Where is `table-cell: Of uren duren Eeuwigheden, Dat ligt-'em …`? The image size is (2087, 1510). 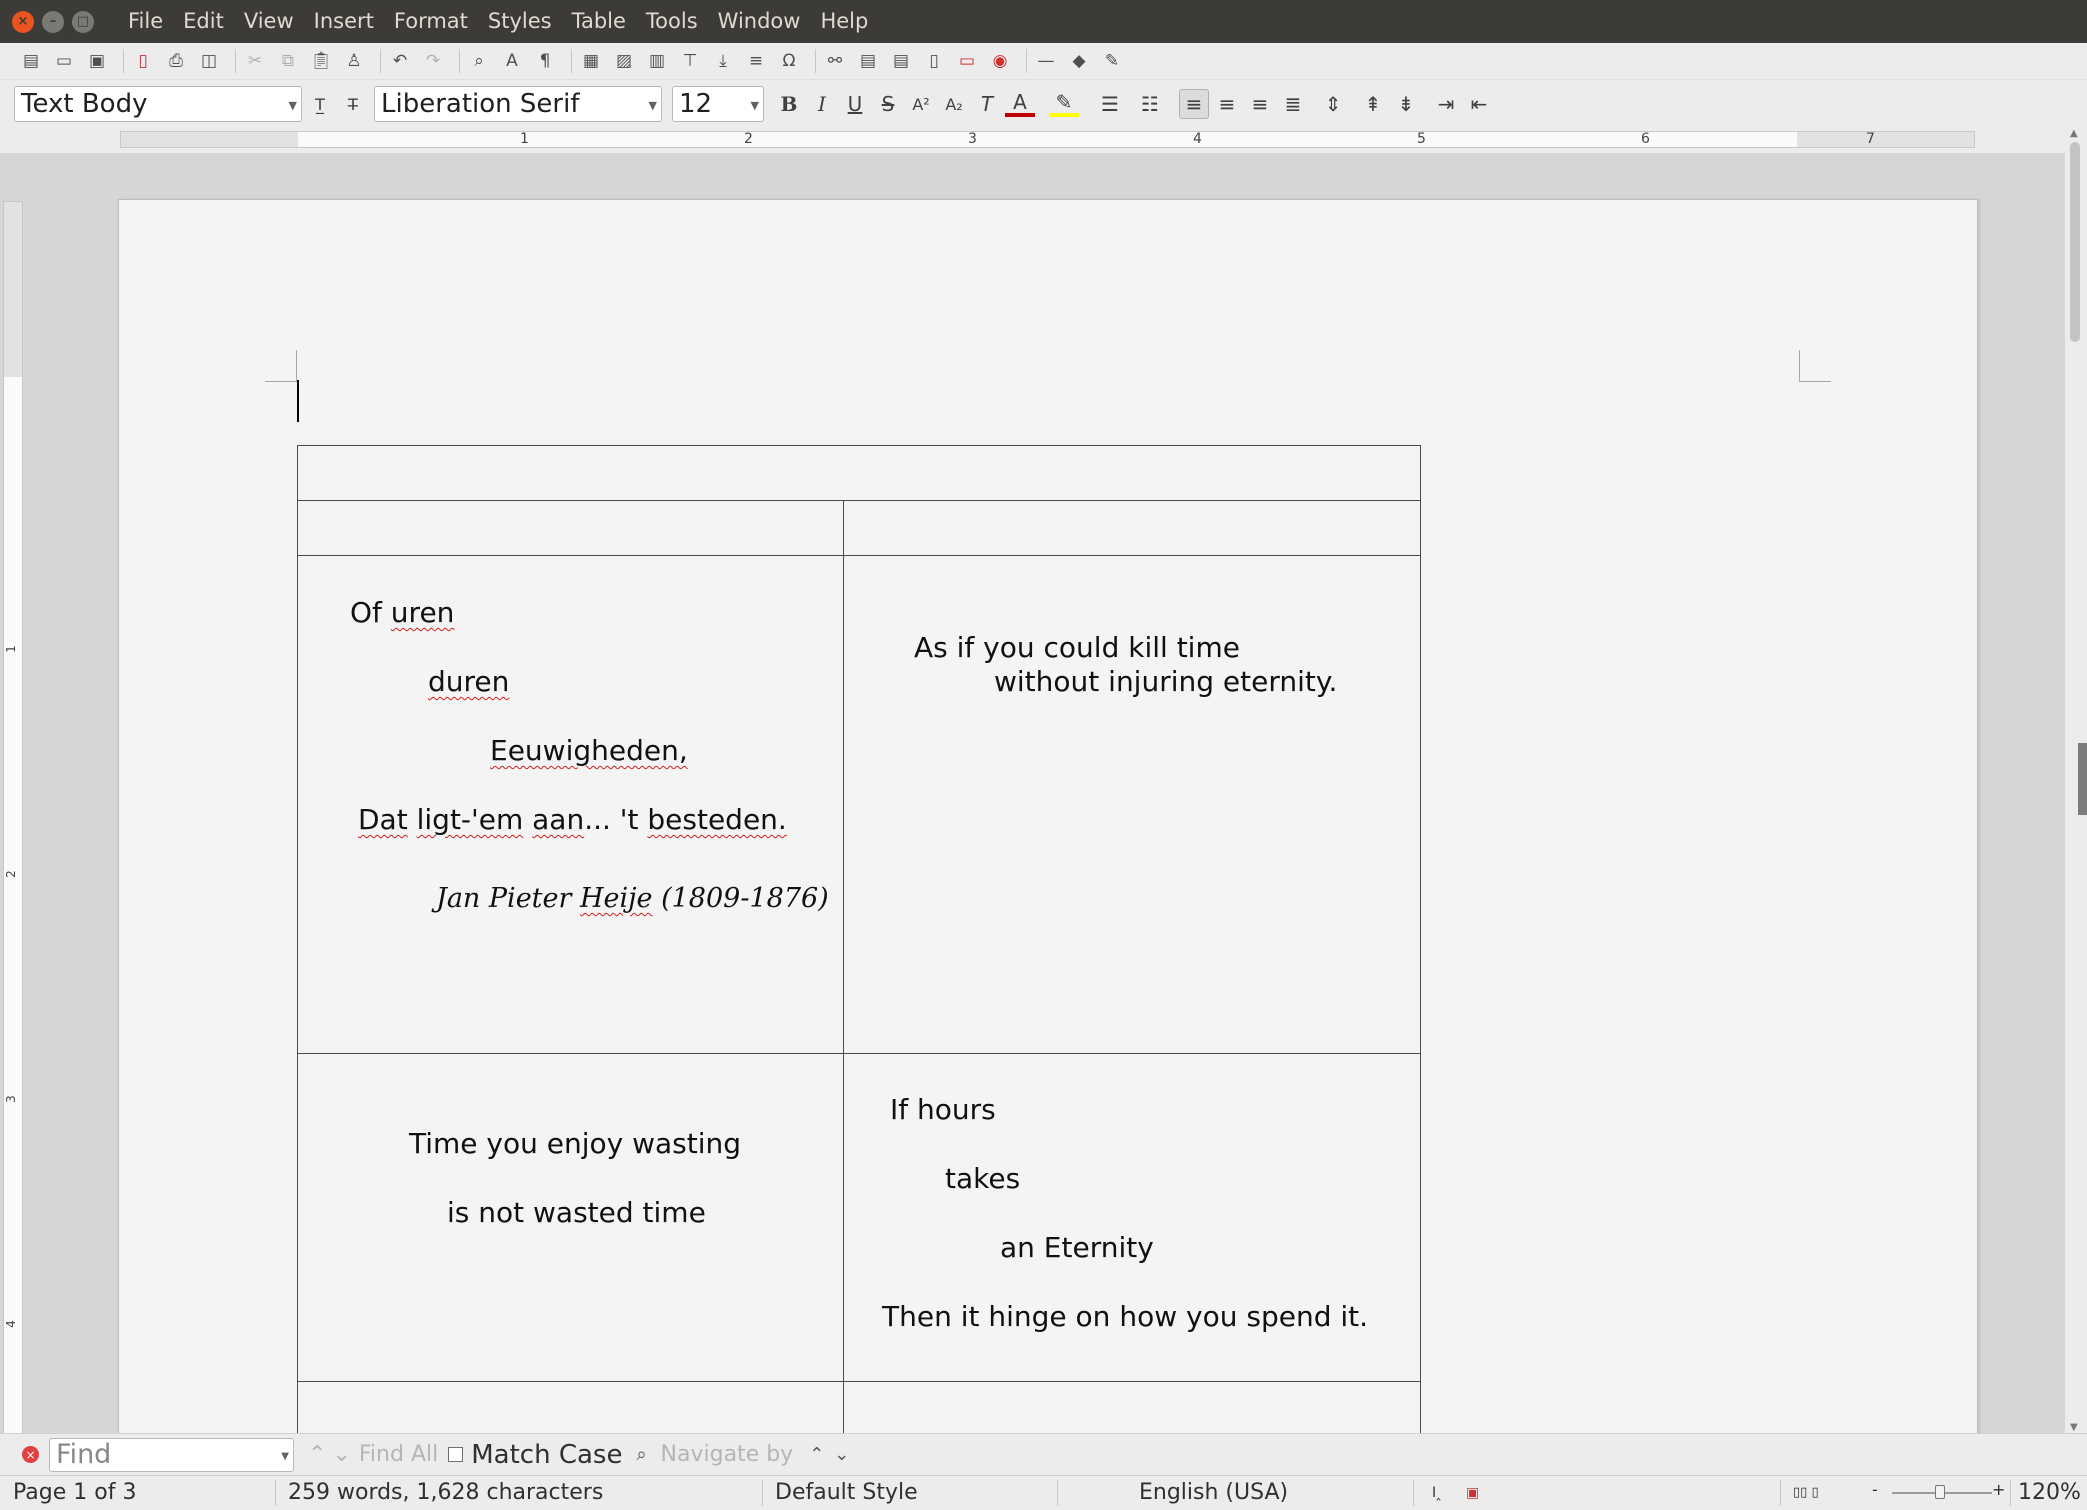
table-cell: Of uren duren Eeuwigheden, Dat ligt-'em … is located at coordinates (570, 804).